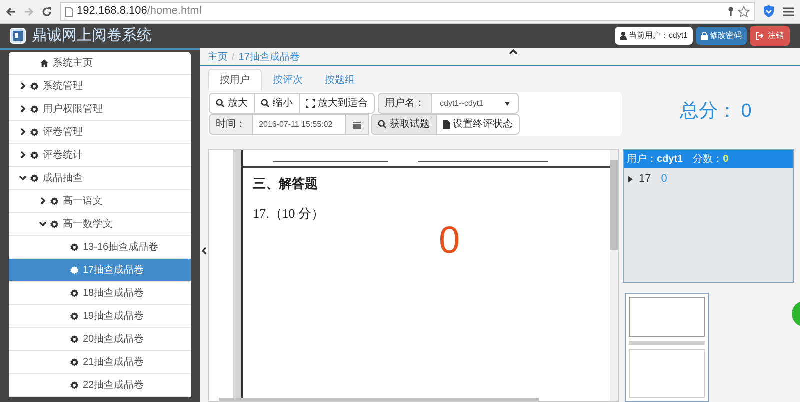  Describe the element at coordinates (726, 159) in the screenshot. I see `panel-score: 0` at that location.